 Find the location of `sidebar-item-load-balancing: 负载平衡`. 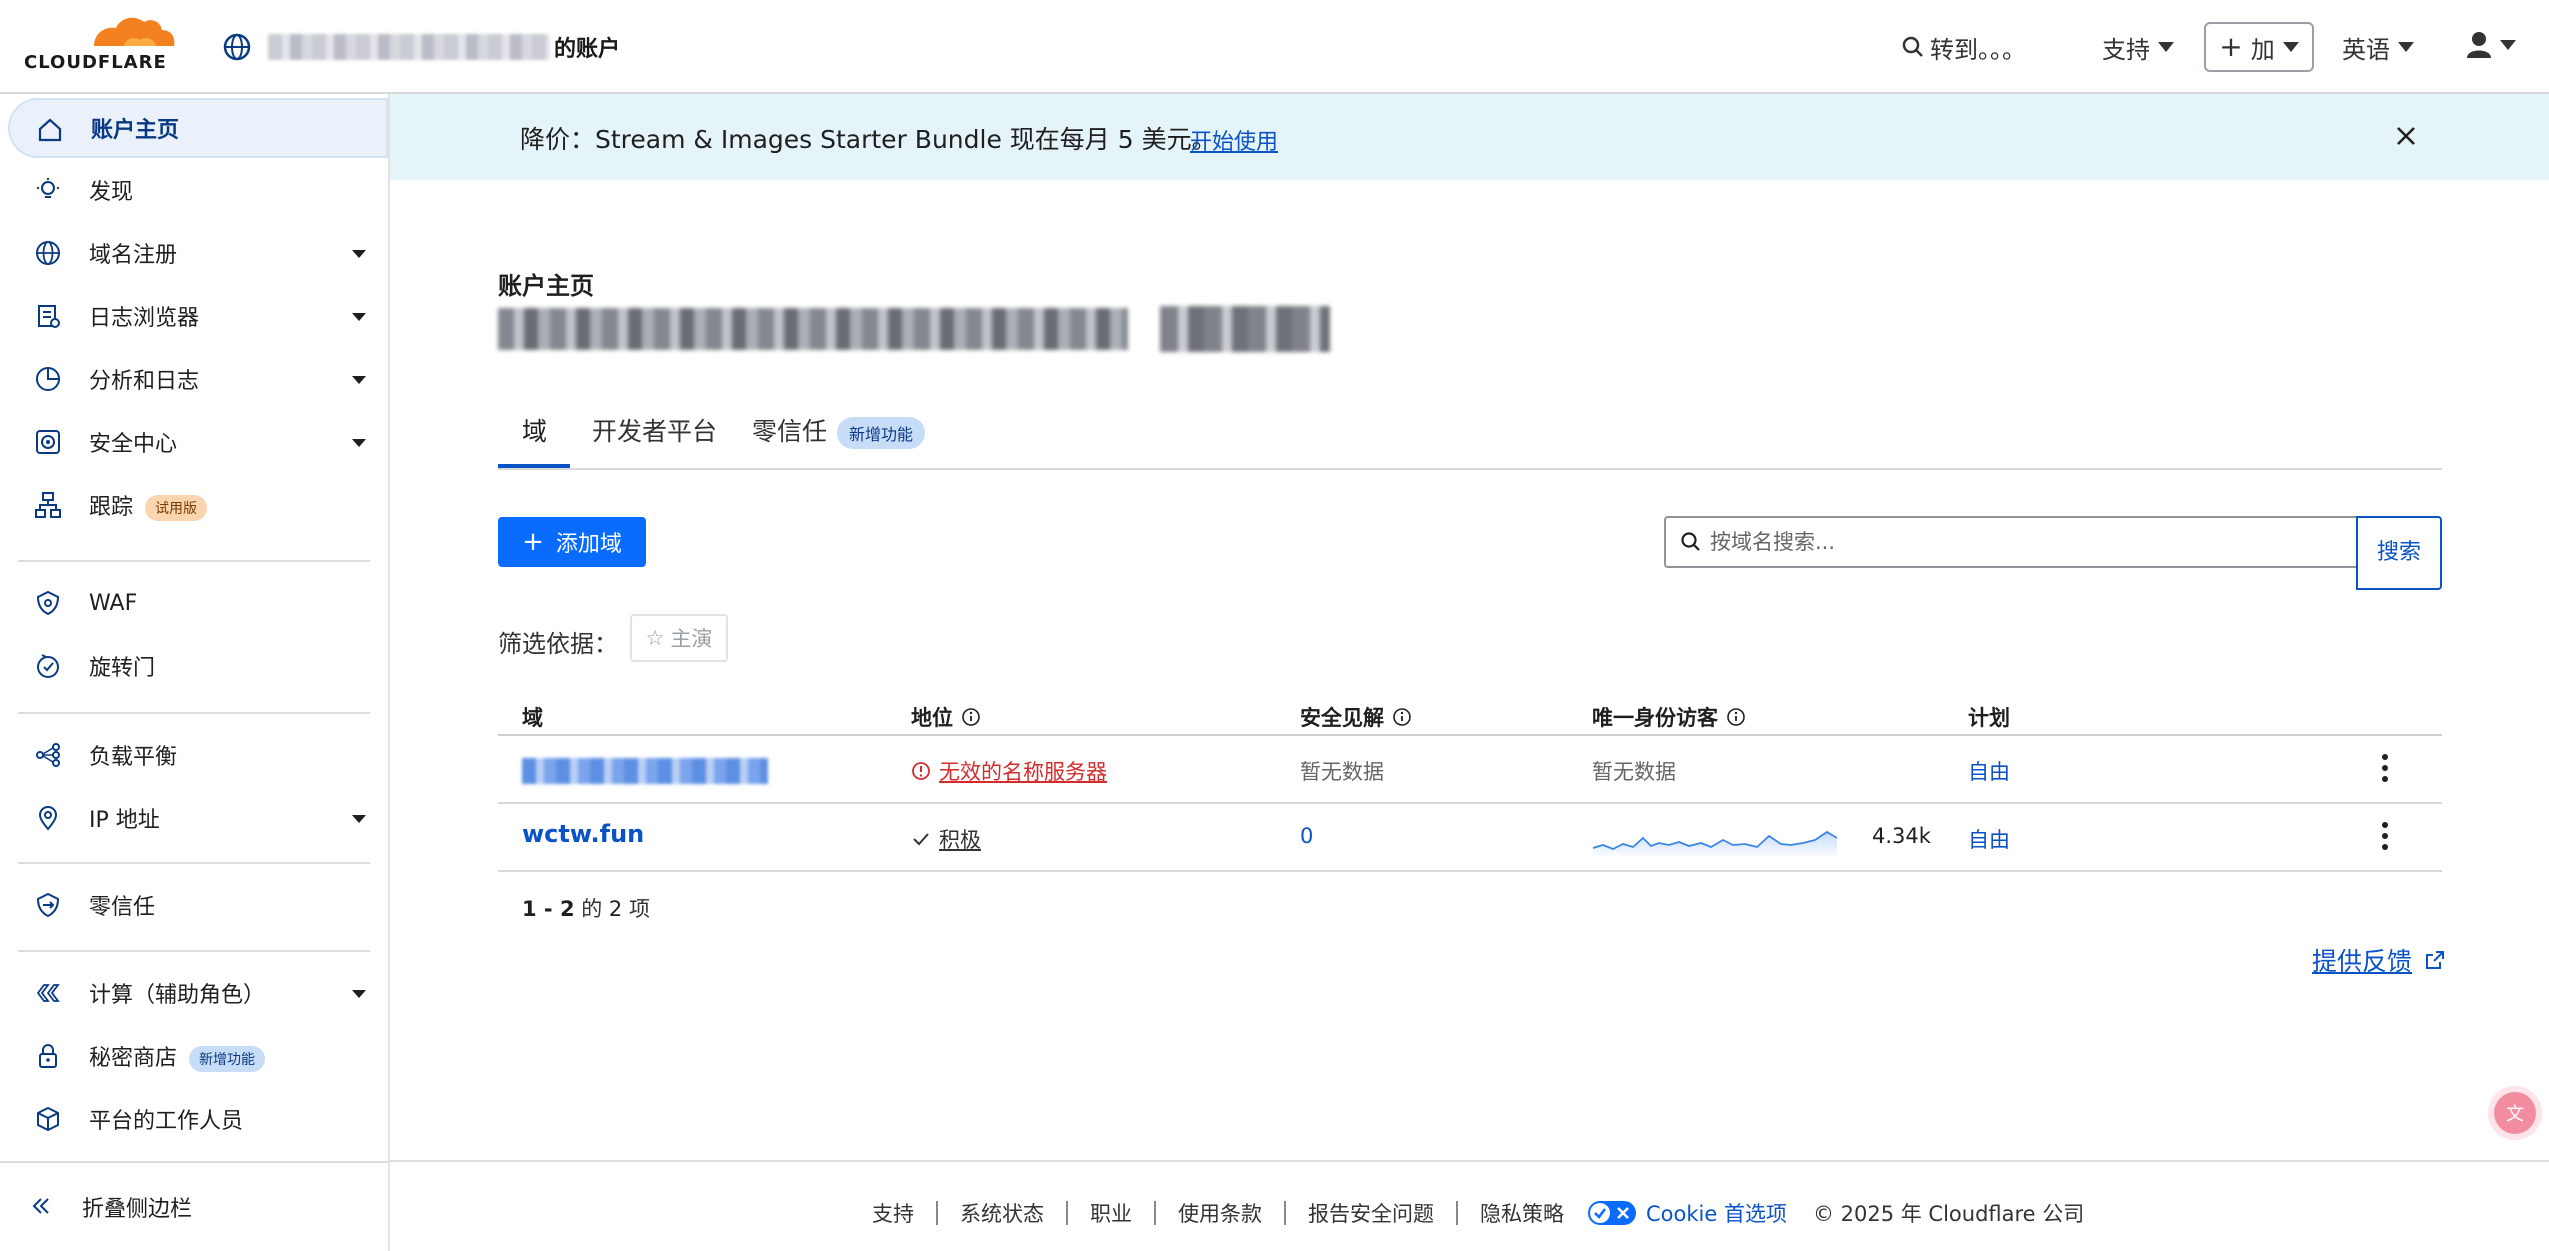

sidebar-item-load-balancing: 负载平衡 is located at coordinates (198, 755).